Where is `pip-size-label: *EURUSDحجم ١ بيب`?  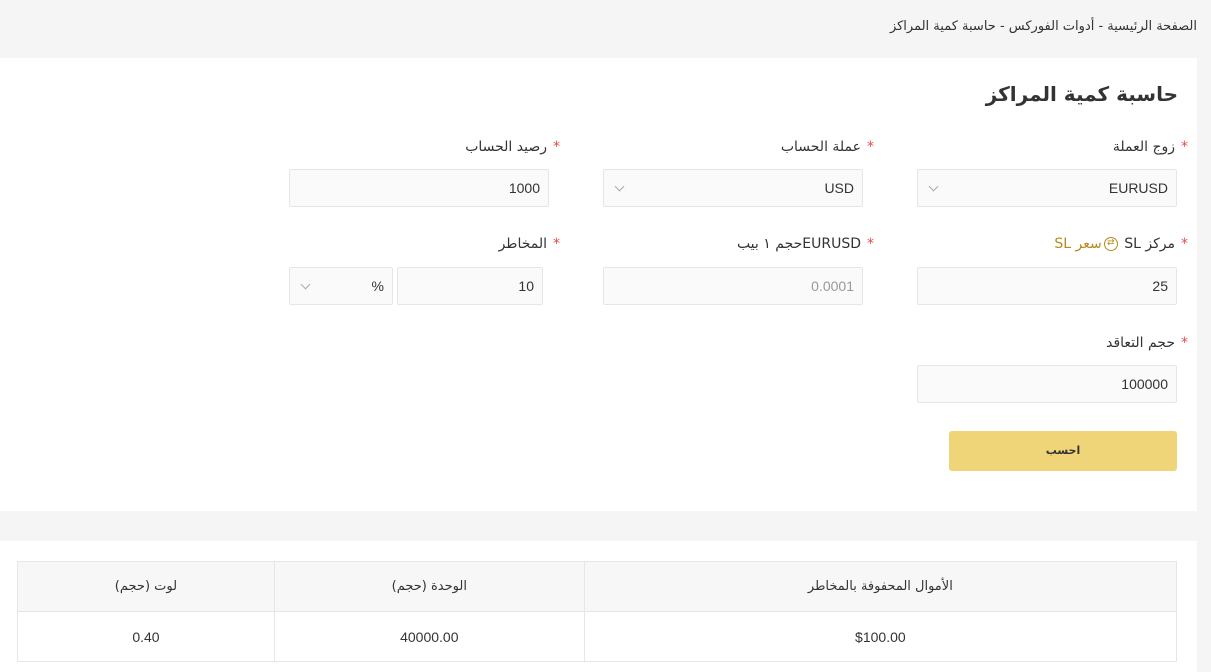
pip-size-label: *EURUSDحجم ١ بيب is located at coordinates (805, 244).